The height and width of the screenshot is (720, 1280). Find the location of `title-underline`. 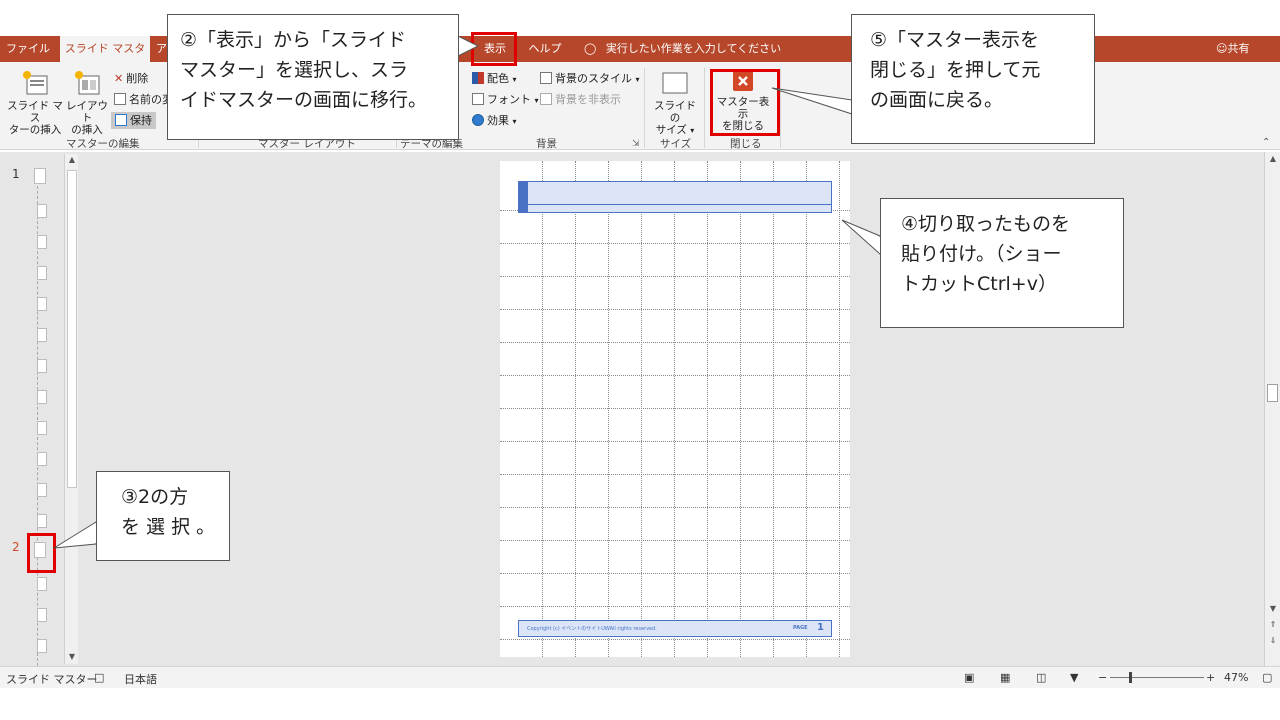

title-underline is located at coordinates (675, 204).